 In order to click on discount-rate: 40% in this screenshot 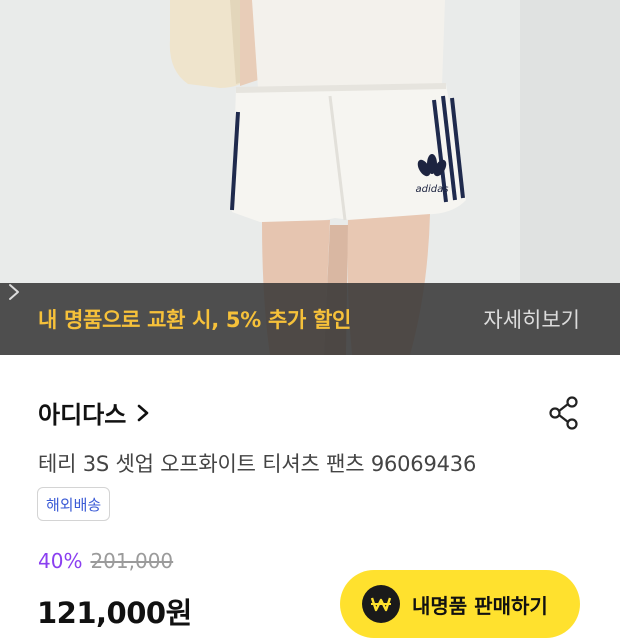, I will do `click(60, 561)`.